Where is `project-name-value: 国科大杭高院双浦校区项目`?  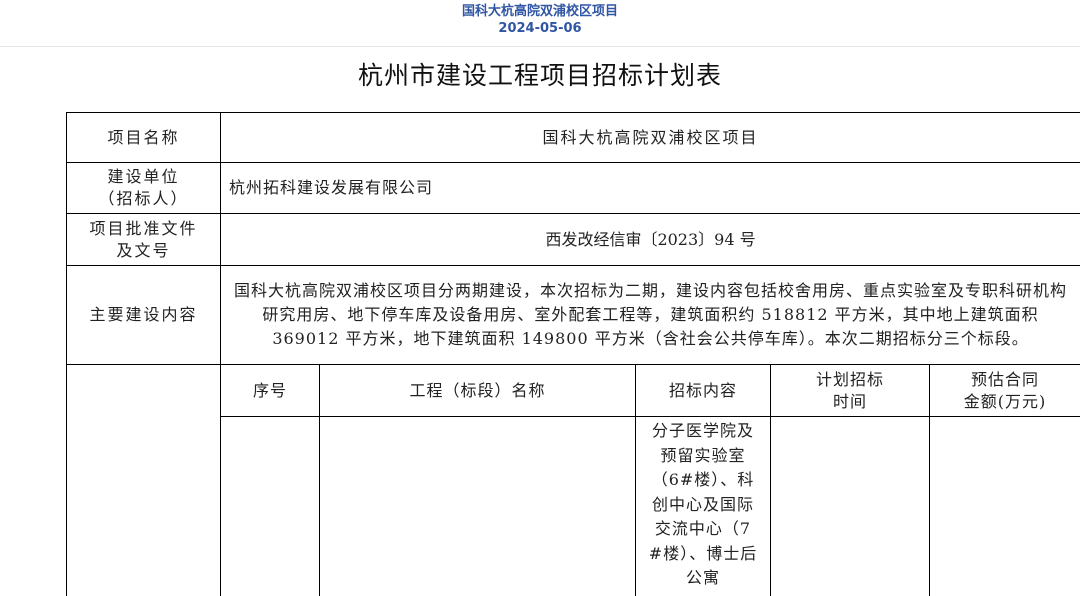 project-name-value: 国科大杭高院双浦校区项目 is located at coordinates (649, 137).